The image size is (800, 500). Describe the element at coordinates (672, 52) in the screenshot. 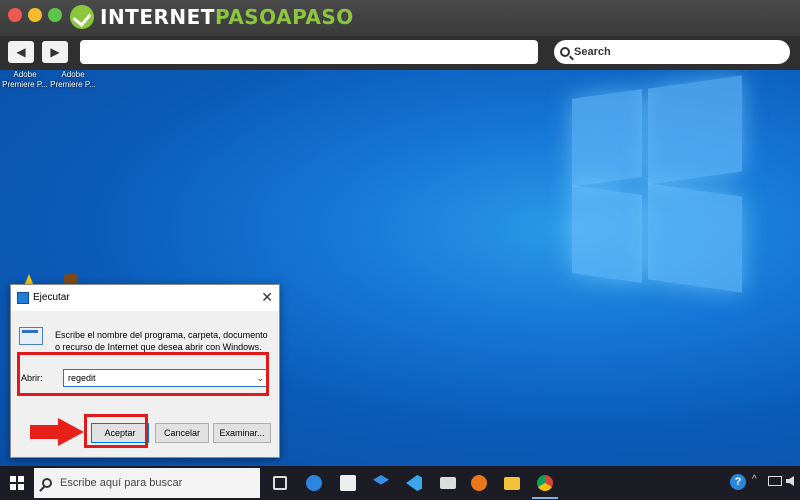

I see `browser-search-input: Search` at that location.